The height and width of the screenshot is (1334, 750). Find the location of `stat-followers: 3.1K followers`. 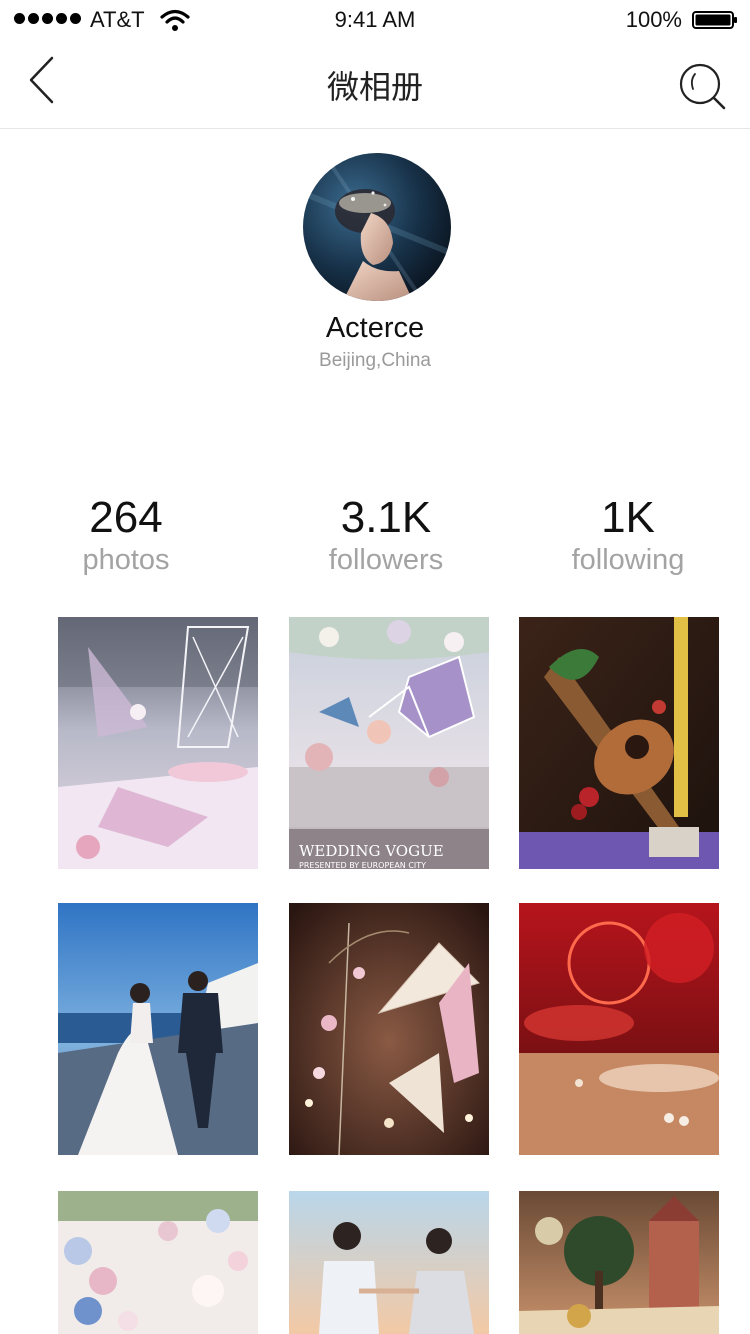

stat-followers: 3.1K followers is located at coordinates (386, 536).